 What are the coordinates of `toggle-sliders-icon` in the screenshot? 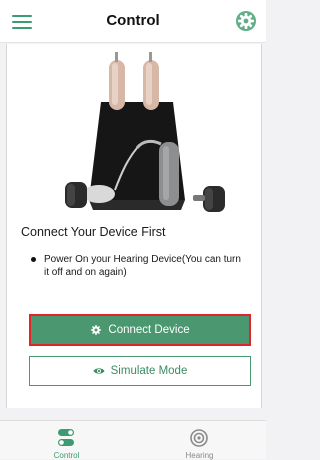 It's located at (66, 437).